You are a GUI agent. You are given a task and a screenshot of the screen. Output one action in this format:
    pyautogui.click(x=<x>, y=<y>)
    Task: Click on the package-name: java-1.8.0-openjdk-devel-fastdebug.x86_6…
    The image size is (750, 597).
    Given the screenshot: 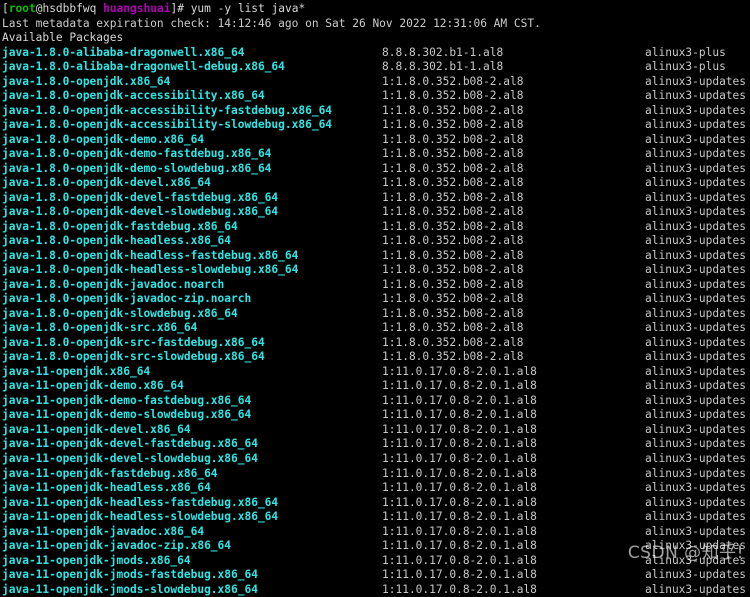 What is the action you would take?
    pyautogui.click(x=140, y=197)
    